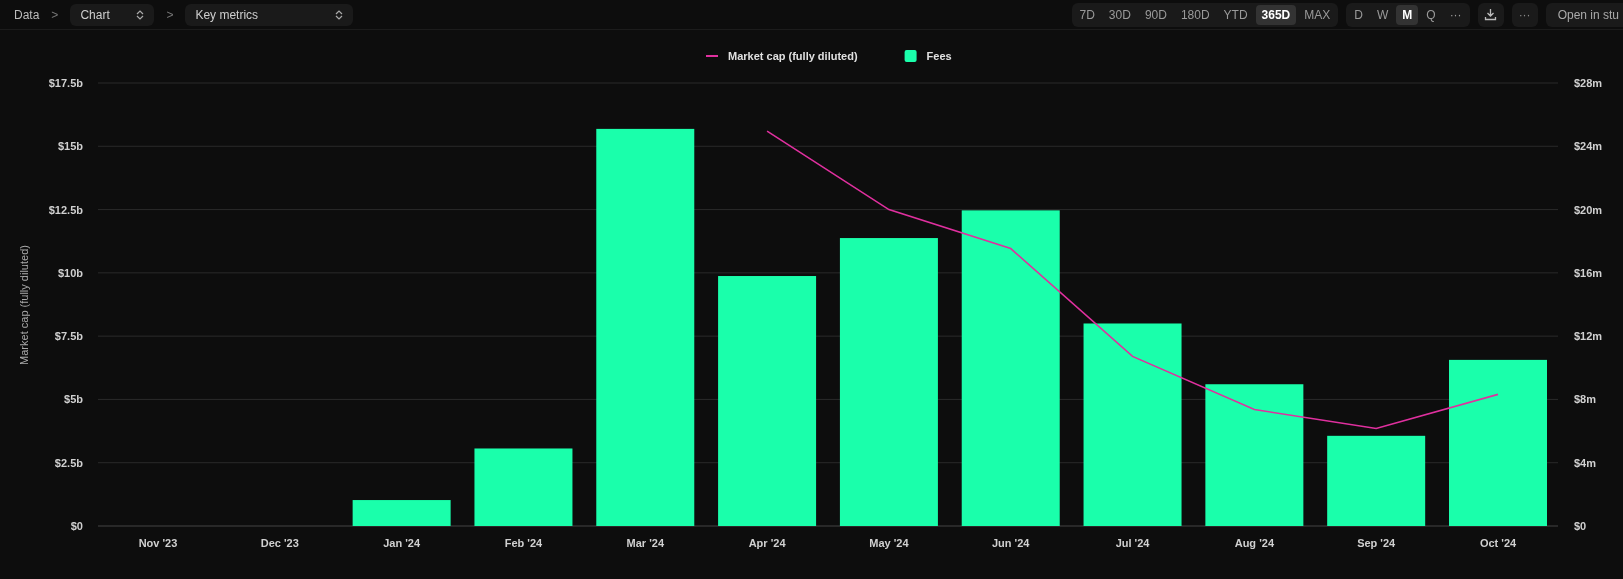 Image resolution: width=1623 pixels, height=579 pixels. I want to click on download-icon, so click(1491, 14).